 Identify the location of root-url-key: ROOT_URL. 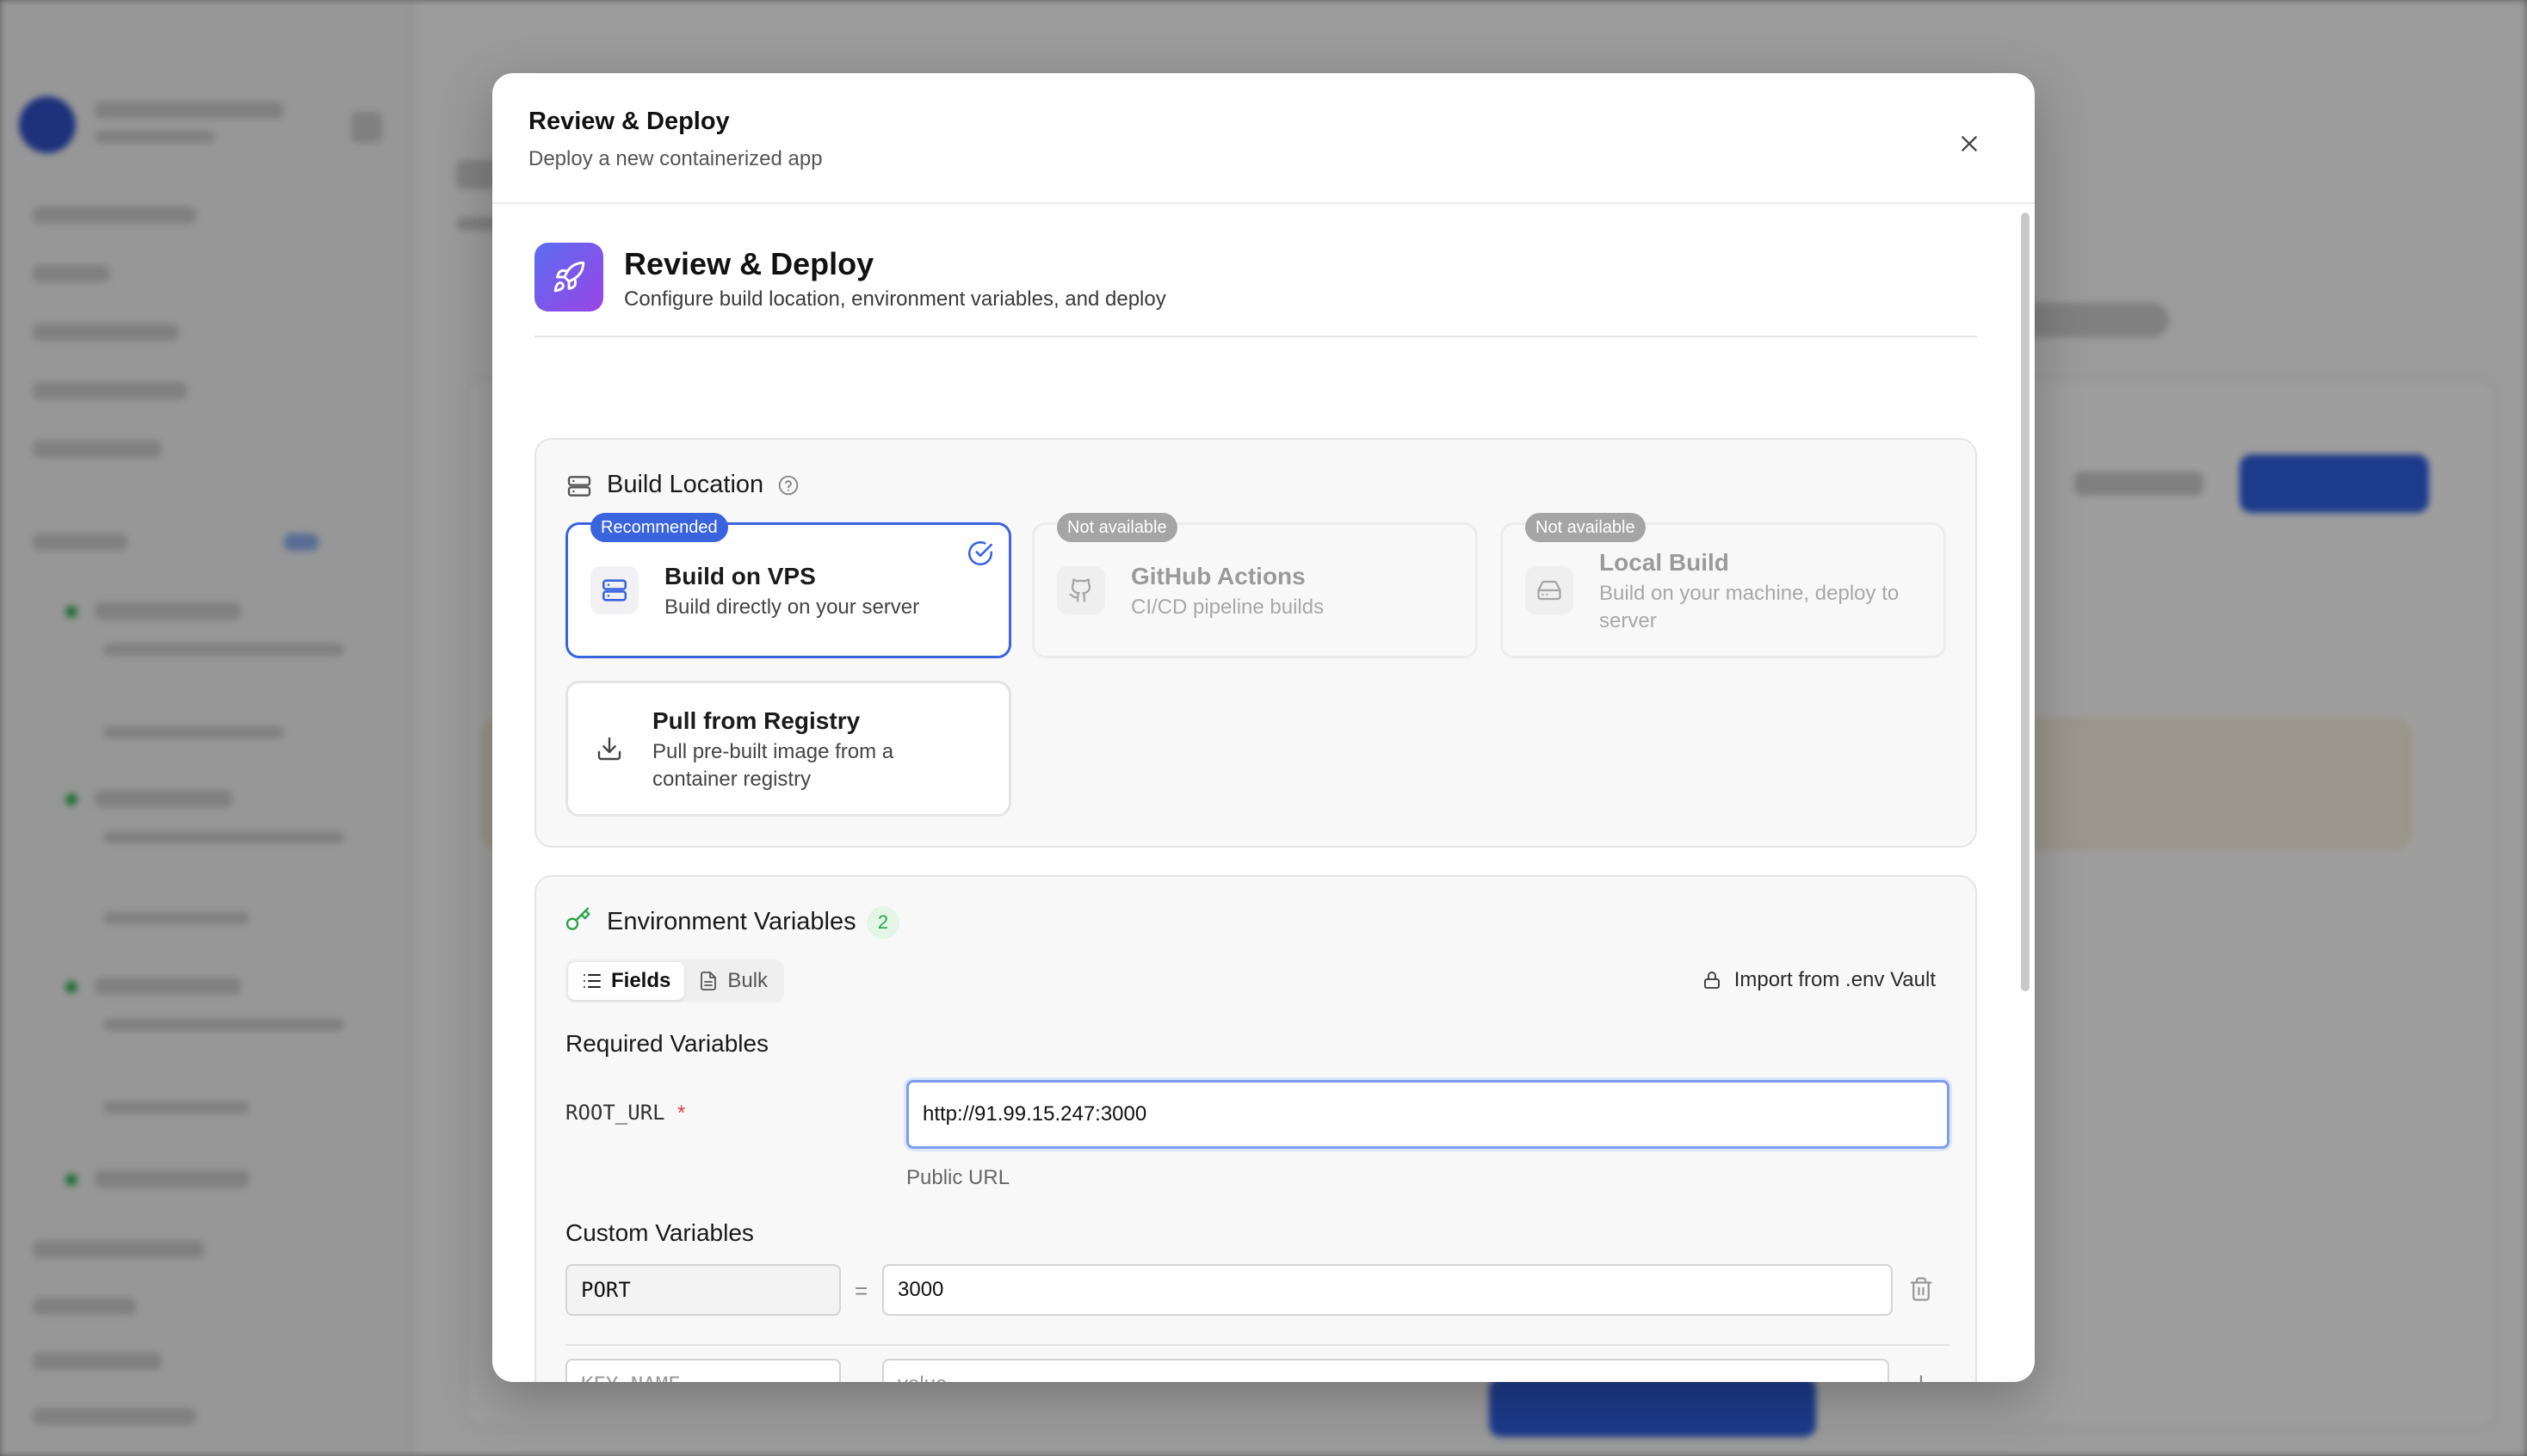
(615, 1113).